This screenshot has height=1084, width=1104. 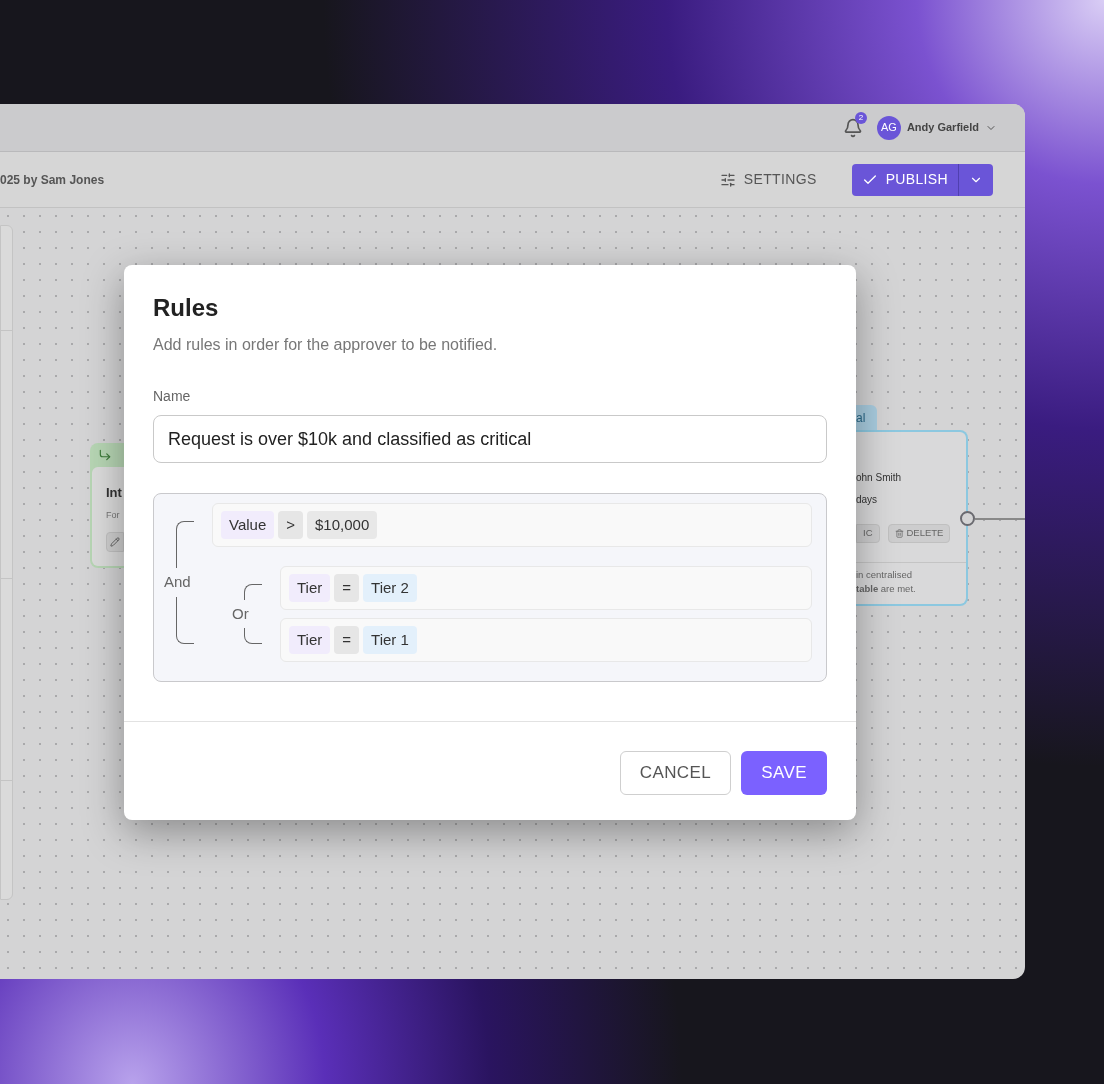 What do you see at coordinates (52, 180) in the screenshot?
I see `workflow-subtitle: 025 by Sam Jones` at bounding box center [52, 180].